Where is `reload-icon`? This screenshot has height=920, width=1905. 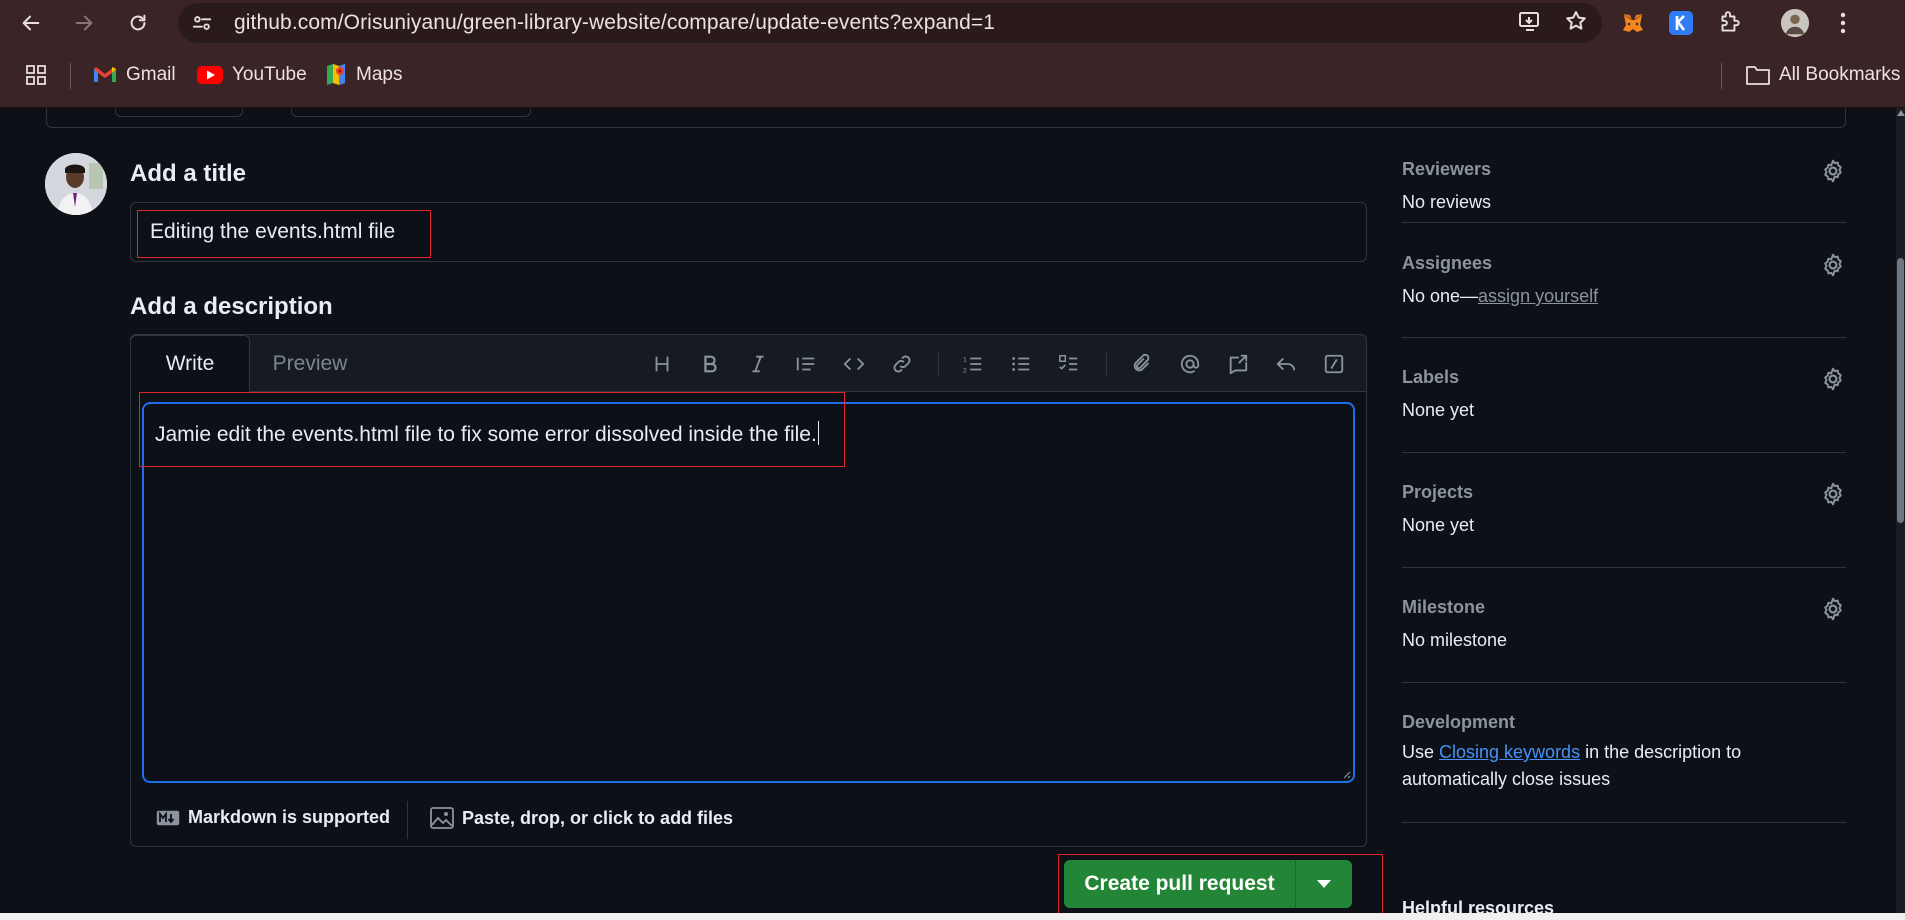
reload-icon is located at coordinates (138, 22).